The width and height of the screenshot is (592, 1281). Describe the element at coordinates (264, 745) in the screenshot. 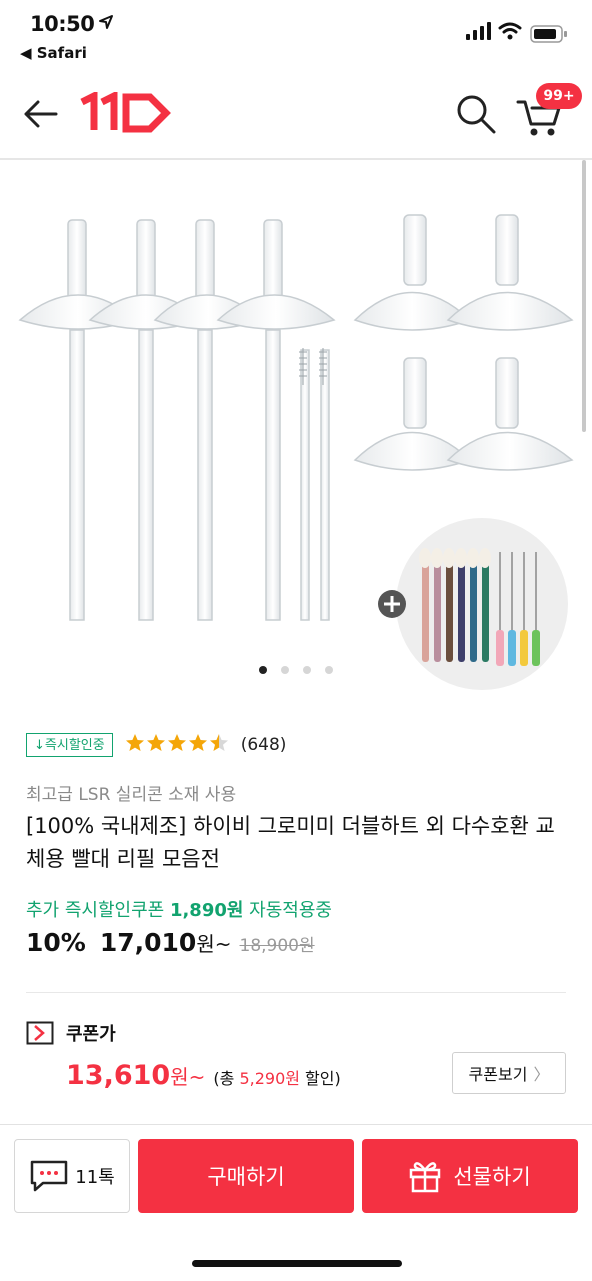

I see `review-count: (648)` at that location.